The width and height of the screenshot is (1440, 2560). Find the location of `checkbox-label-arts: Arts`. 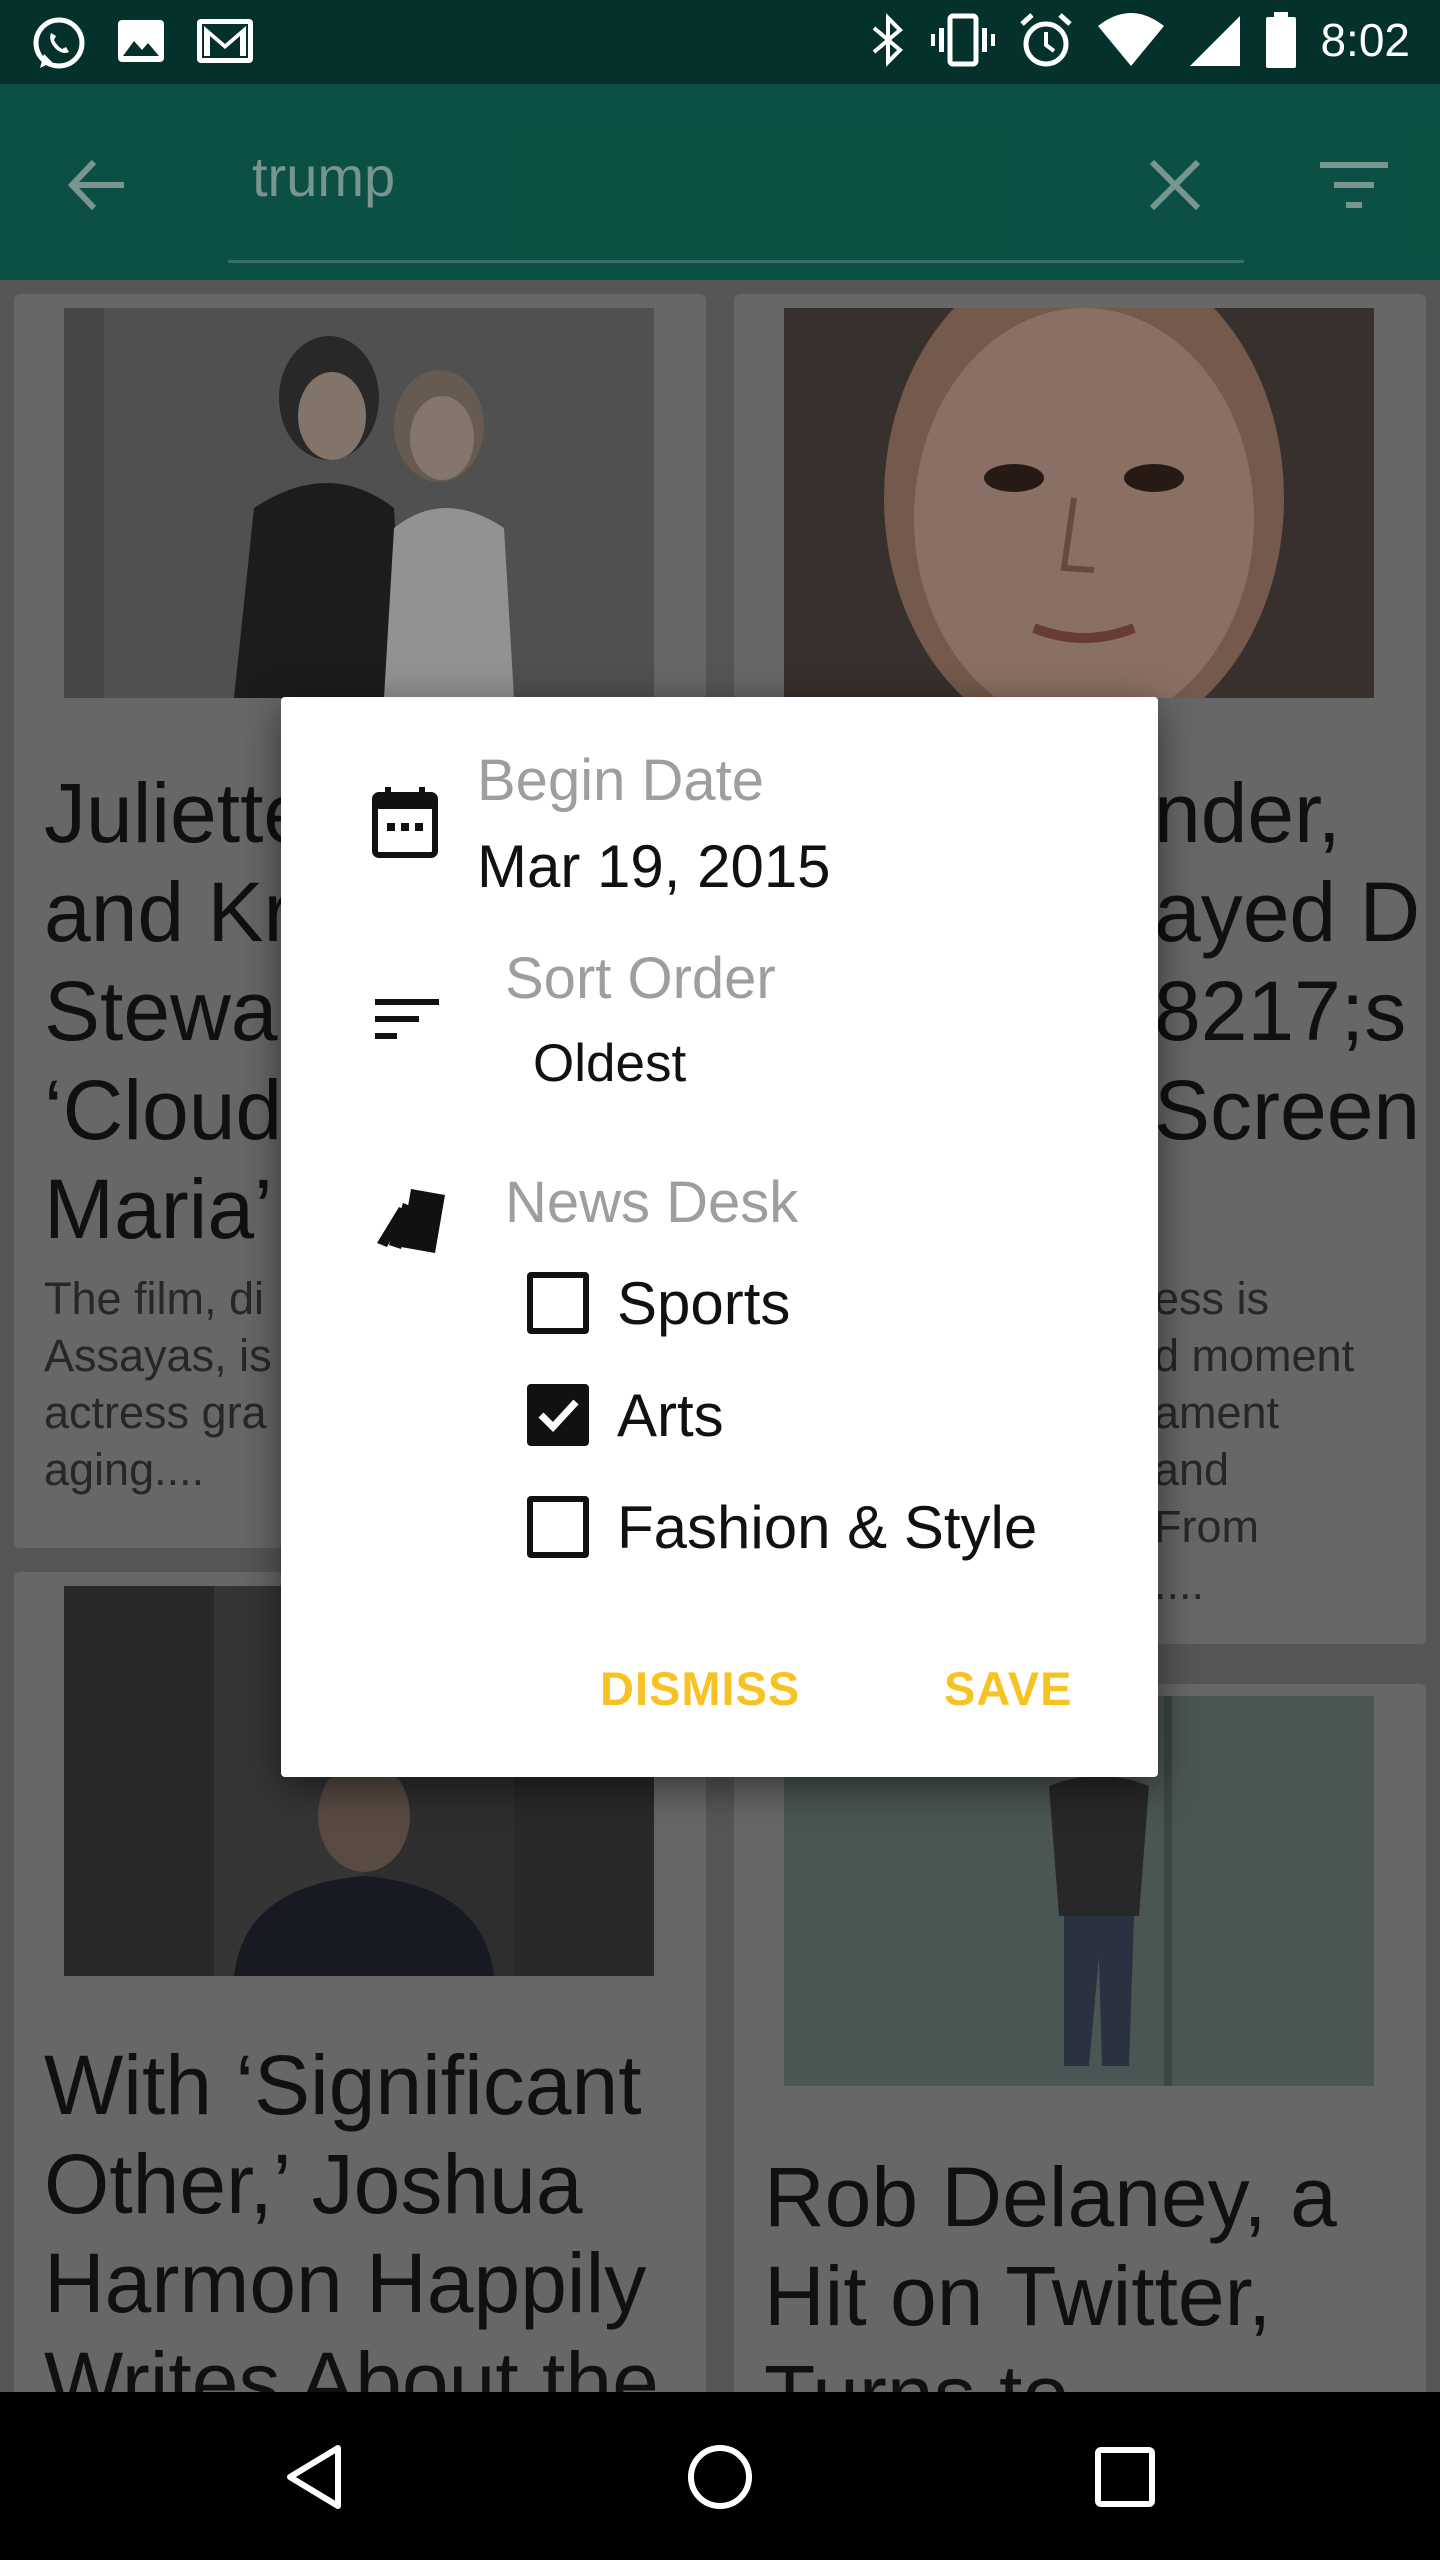

checkbox-label-arts: Arts is located at coordinates (670, 1415).